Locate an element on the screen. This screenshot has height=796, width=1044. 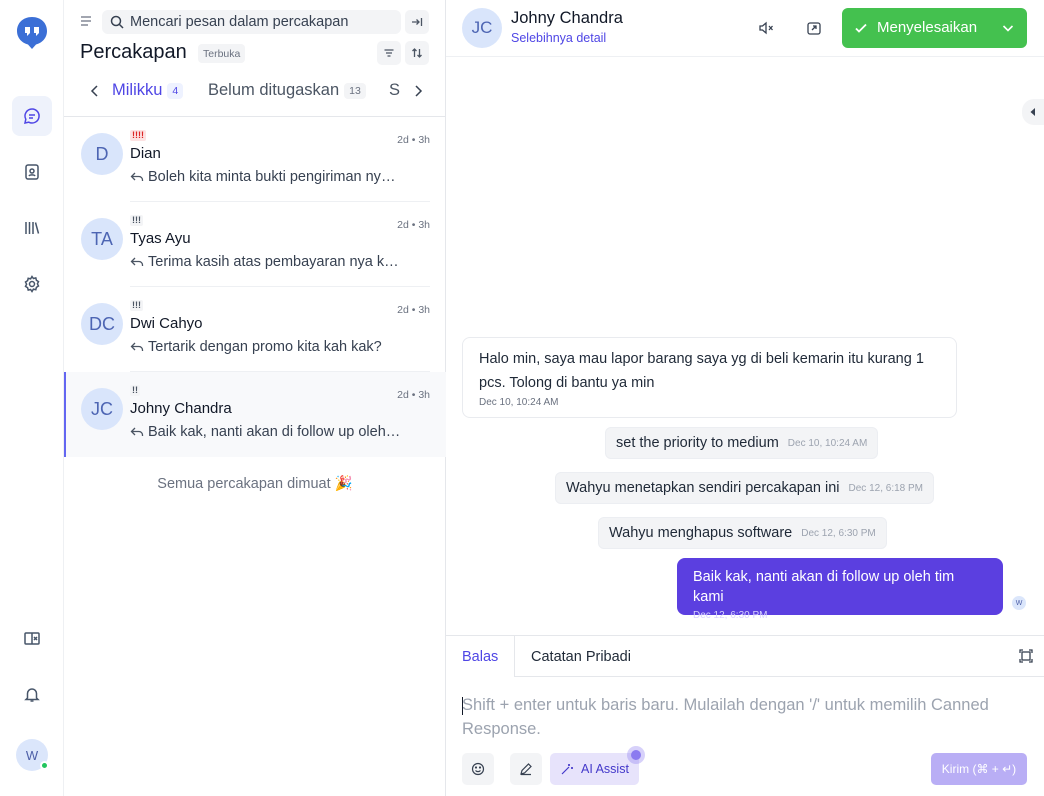
ai-assist-pulse-indicator is located at coordinates (636, 755).